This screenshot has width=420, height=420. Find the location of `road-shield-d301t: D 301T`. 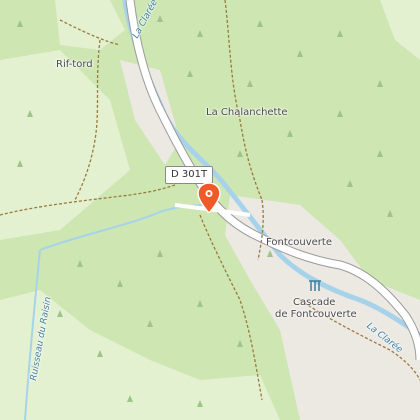

road-shield-d301t: D 301T is located at coordinates (189, 175).